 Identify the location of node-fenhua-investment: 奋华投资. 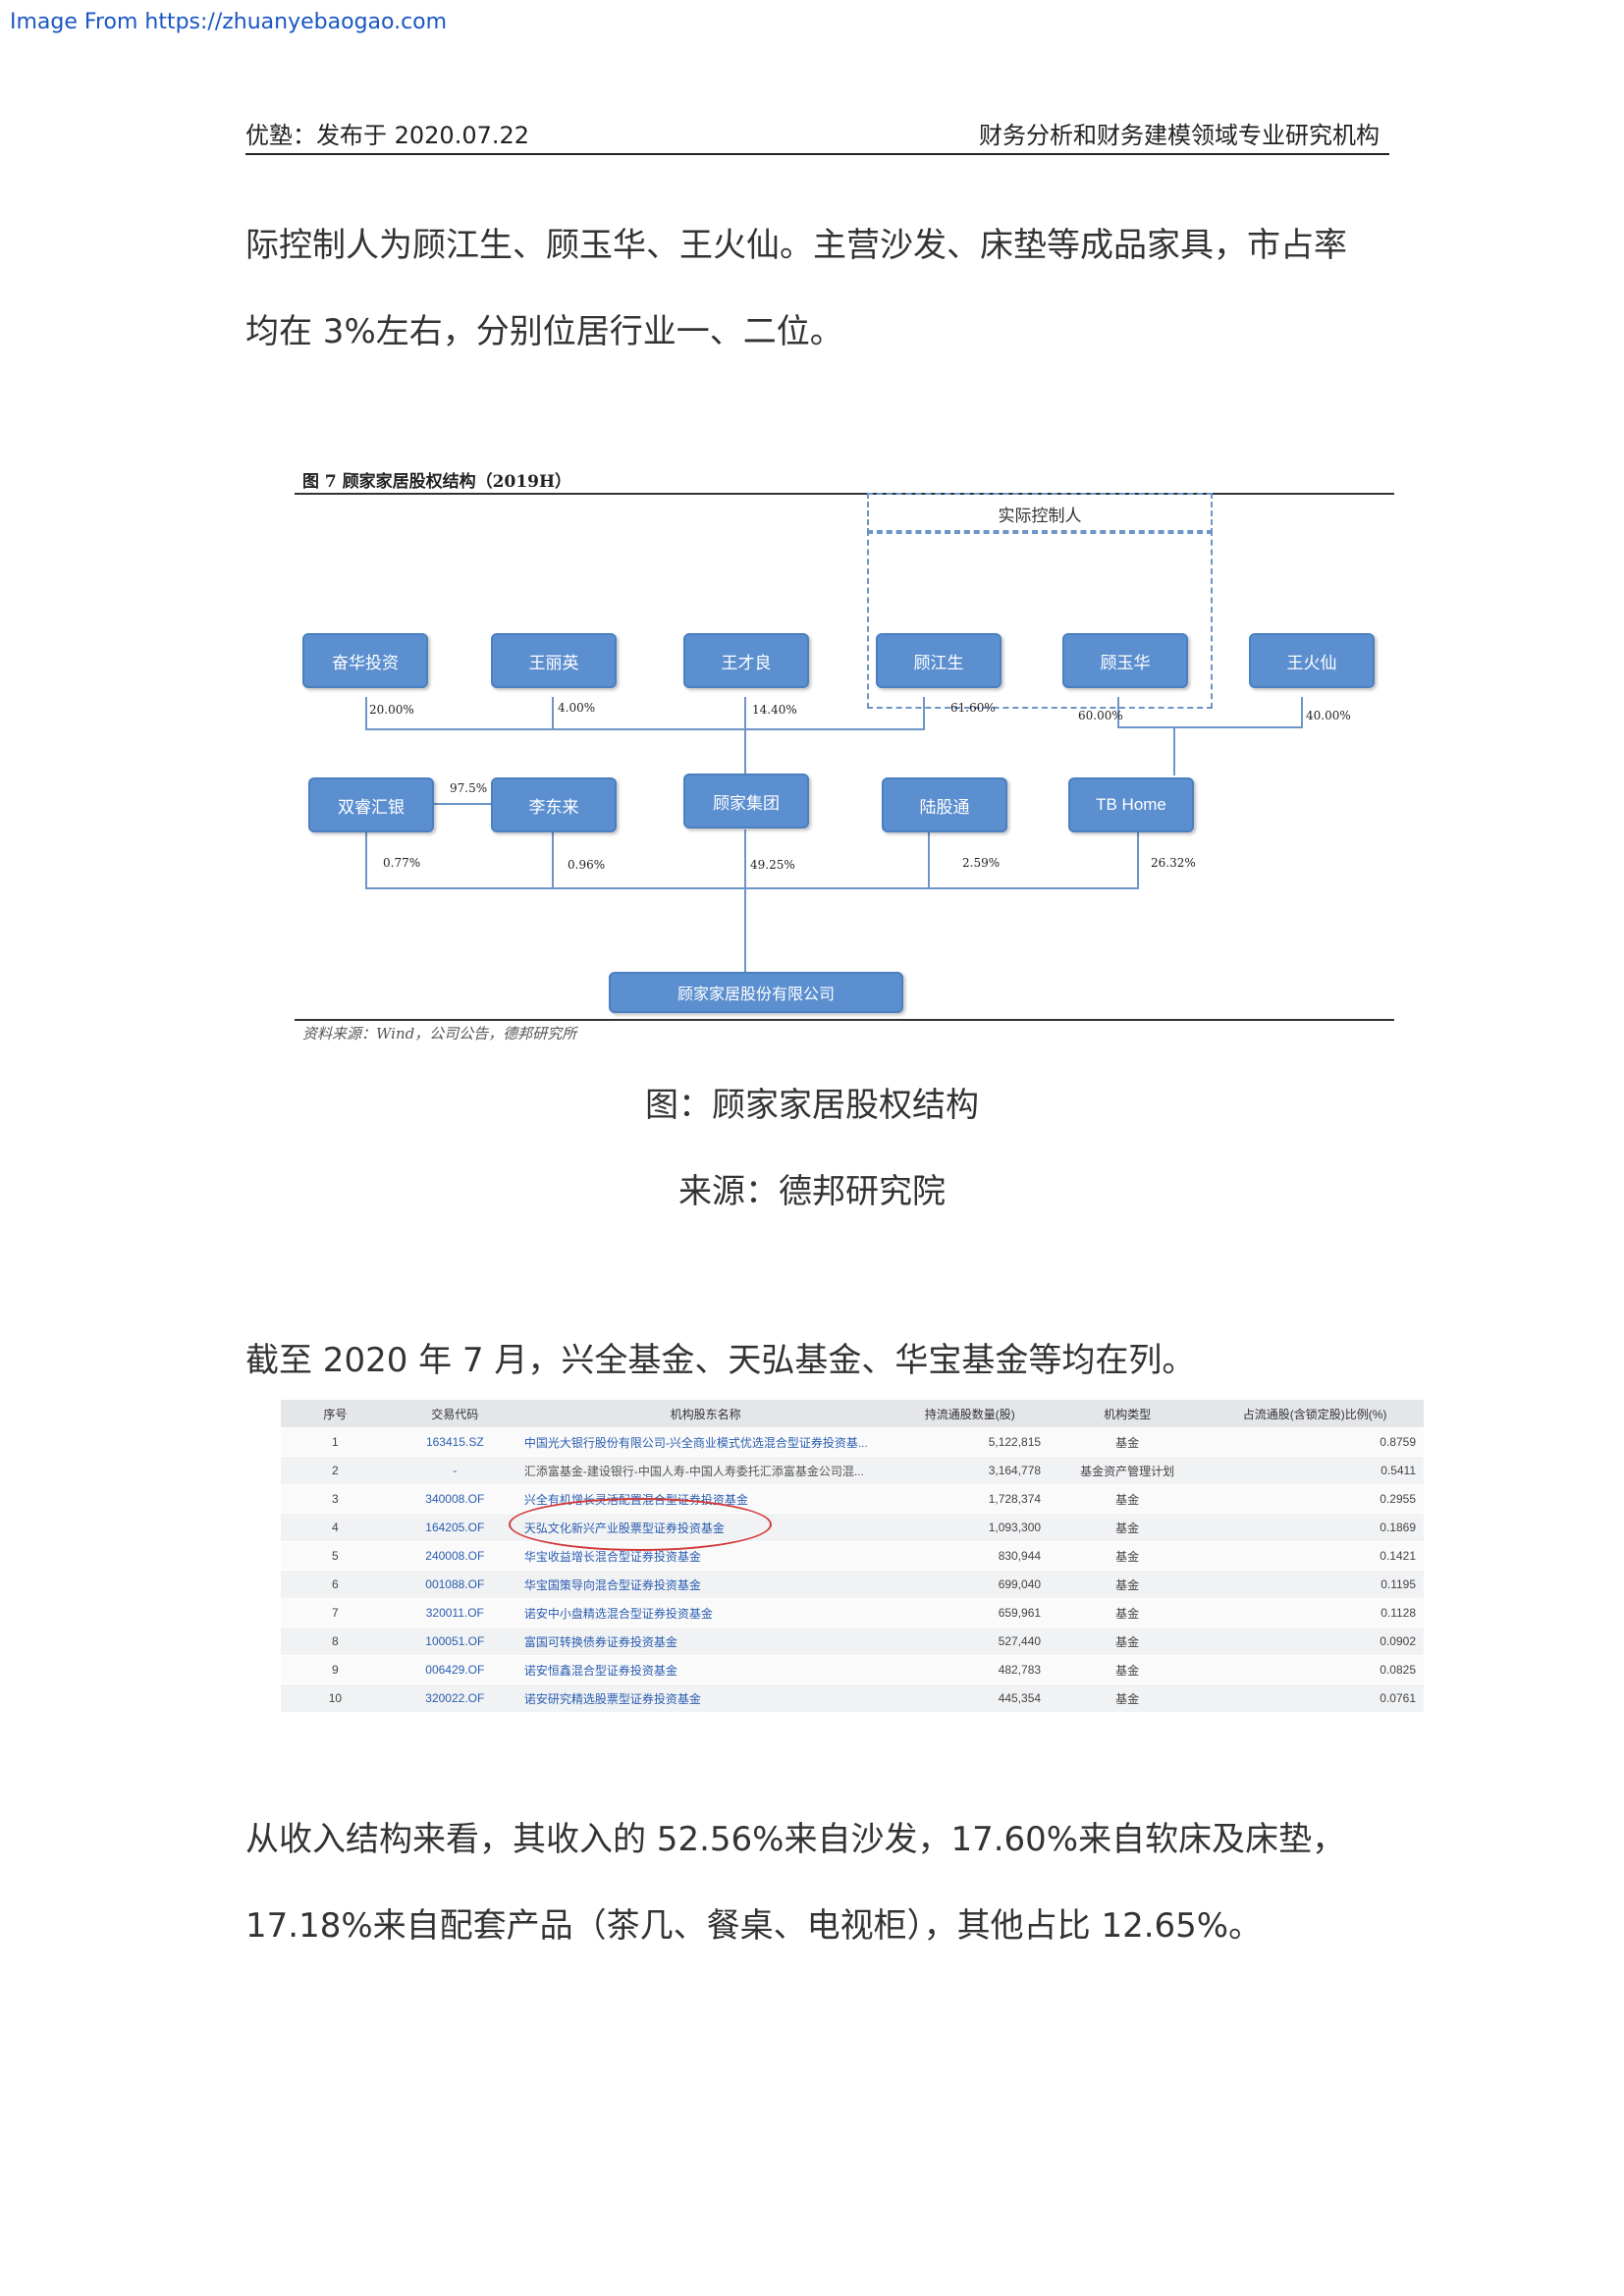
(365, 660).